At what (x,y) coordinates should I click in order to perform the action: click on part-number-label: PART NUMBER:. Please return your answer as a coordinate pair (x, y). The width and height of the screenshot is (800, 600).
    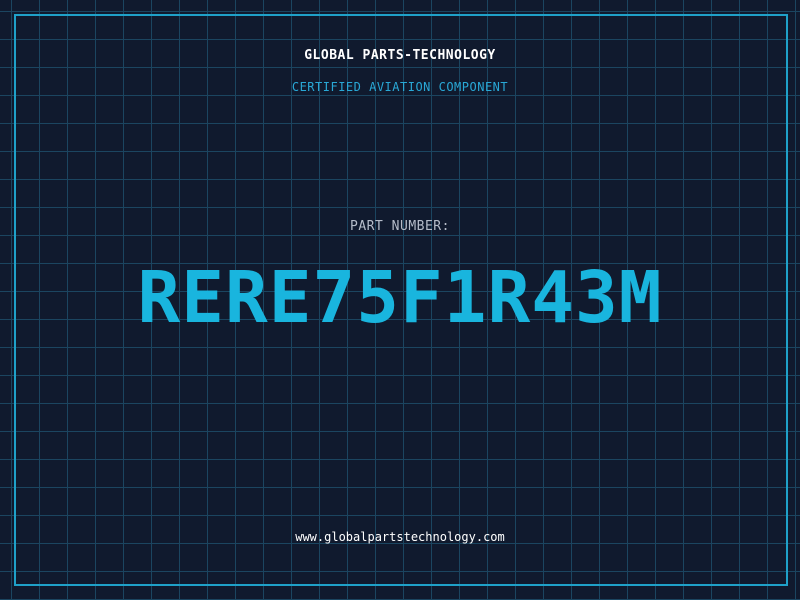
    Looking at the image, I should click on (400, 226).